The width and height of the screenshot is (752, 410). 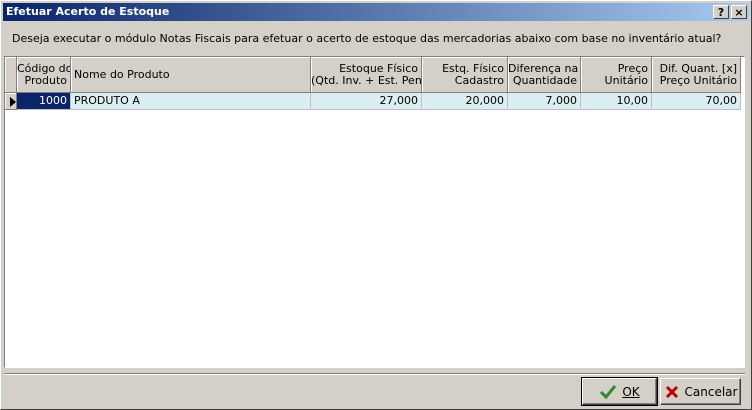 What do you see at coordinates (191, 101) in the screenshot?
I see `cell-nome: PRODUTO A` at bounding box center [191, 101].